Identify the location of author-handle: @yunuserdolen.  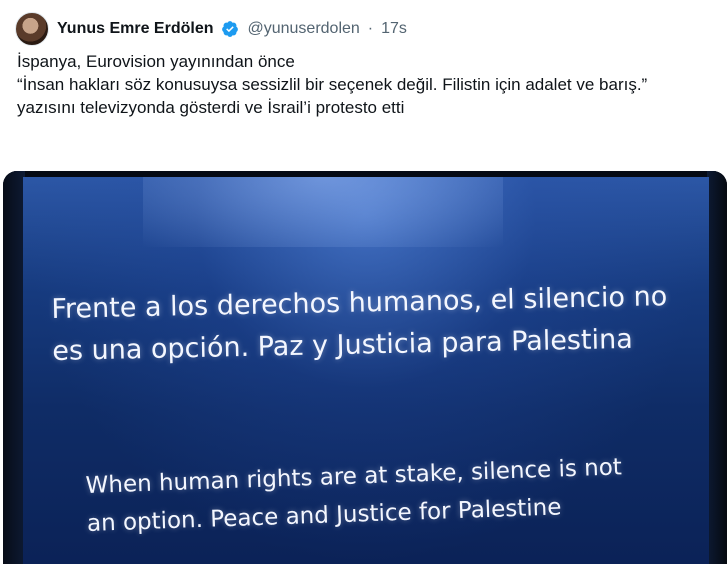
(303, 29).